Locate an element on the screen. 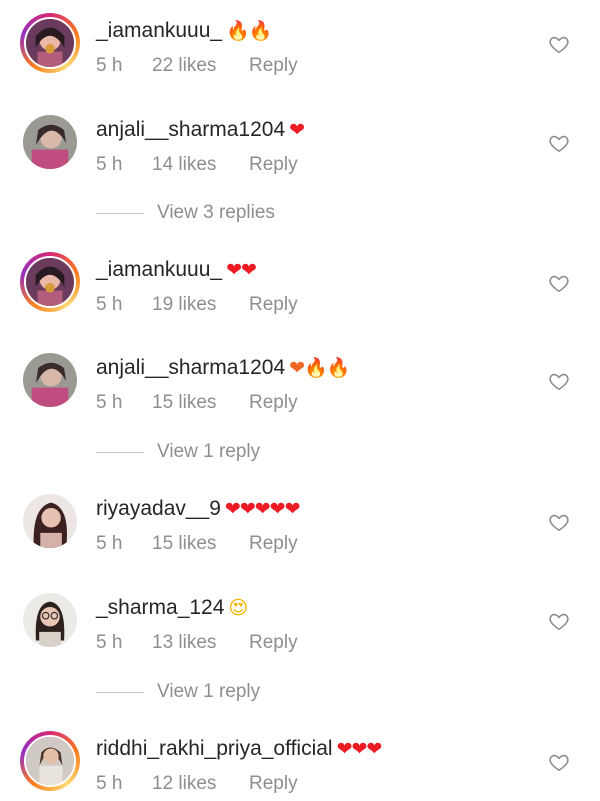 Image resolution: width=600 pixels, height=801 pixels. comment-emoji: 🔥🔥 is located at coordinates (249, 31).